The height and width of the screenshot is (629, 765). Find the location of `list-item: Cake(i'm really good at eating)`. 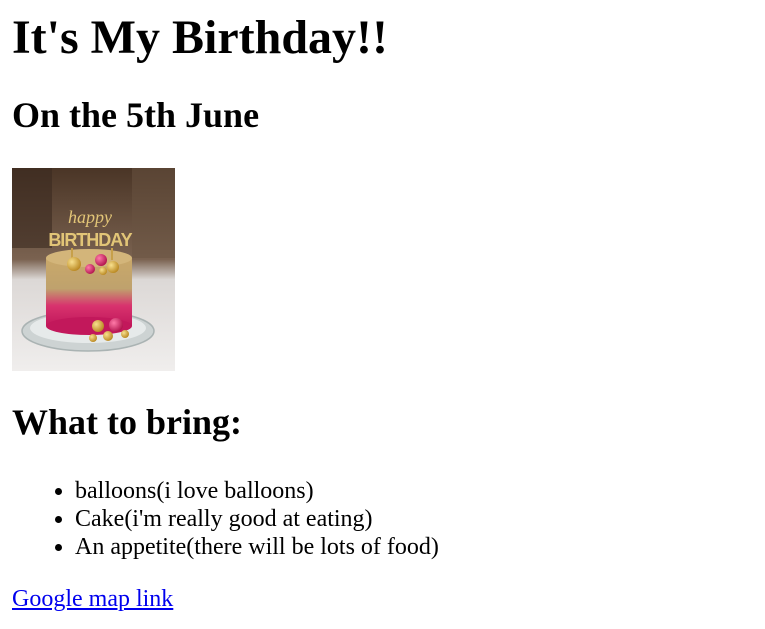

list-item: Cake(i'm really good at eating) is located at coordinates (414, 519).